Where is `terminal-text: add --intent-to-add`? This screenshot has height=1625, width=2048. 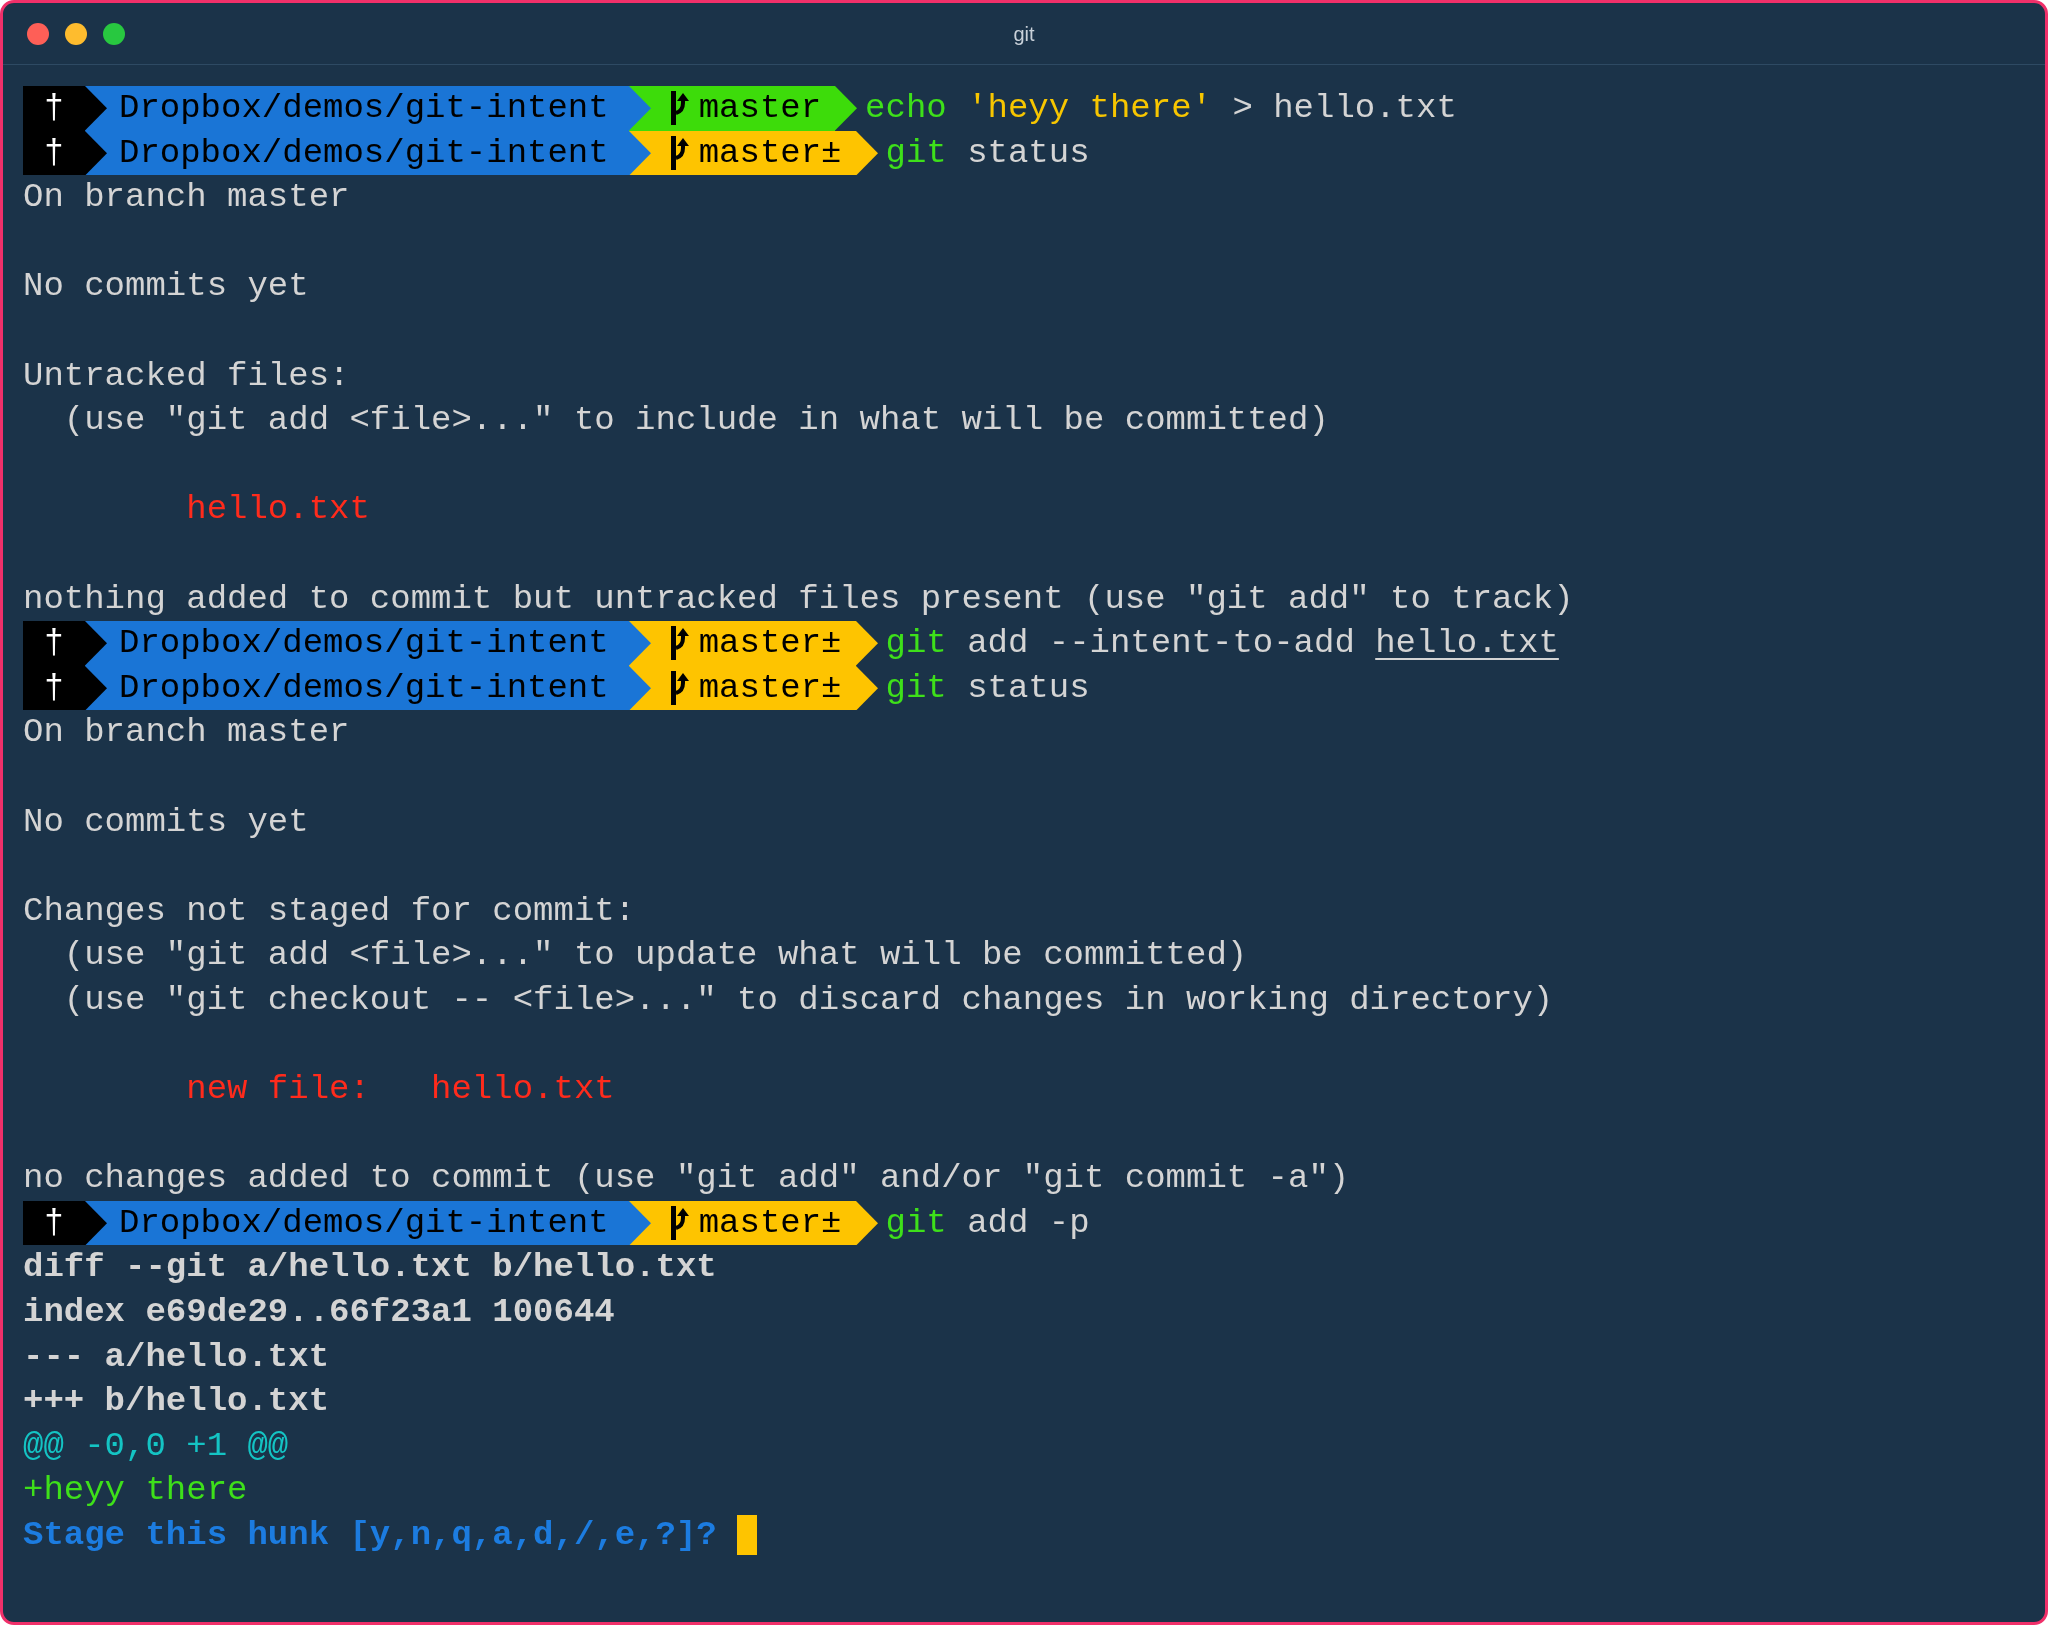
terminal-text: add --intent-to-add is located at coordinates (1161, 644).